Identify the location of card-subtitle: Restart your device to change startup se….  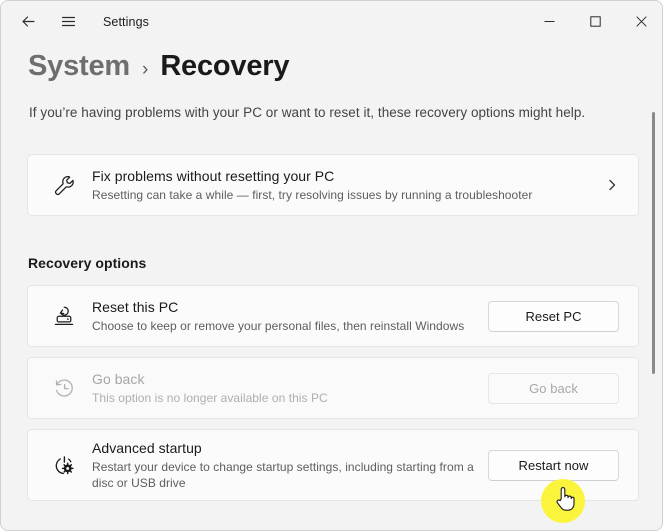
(283, 475).